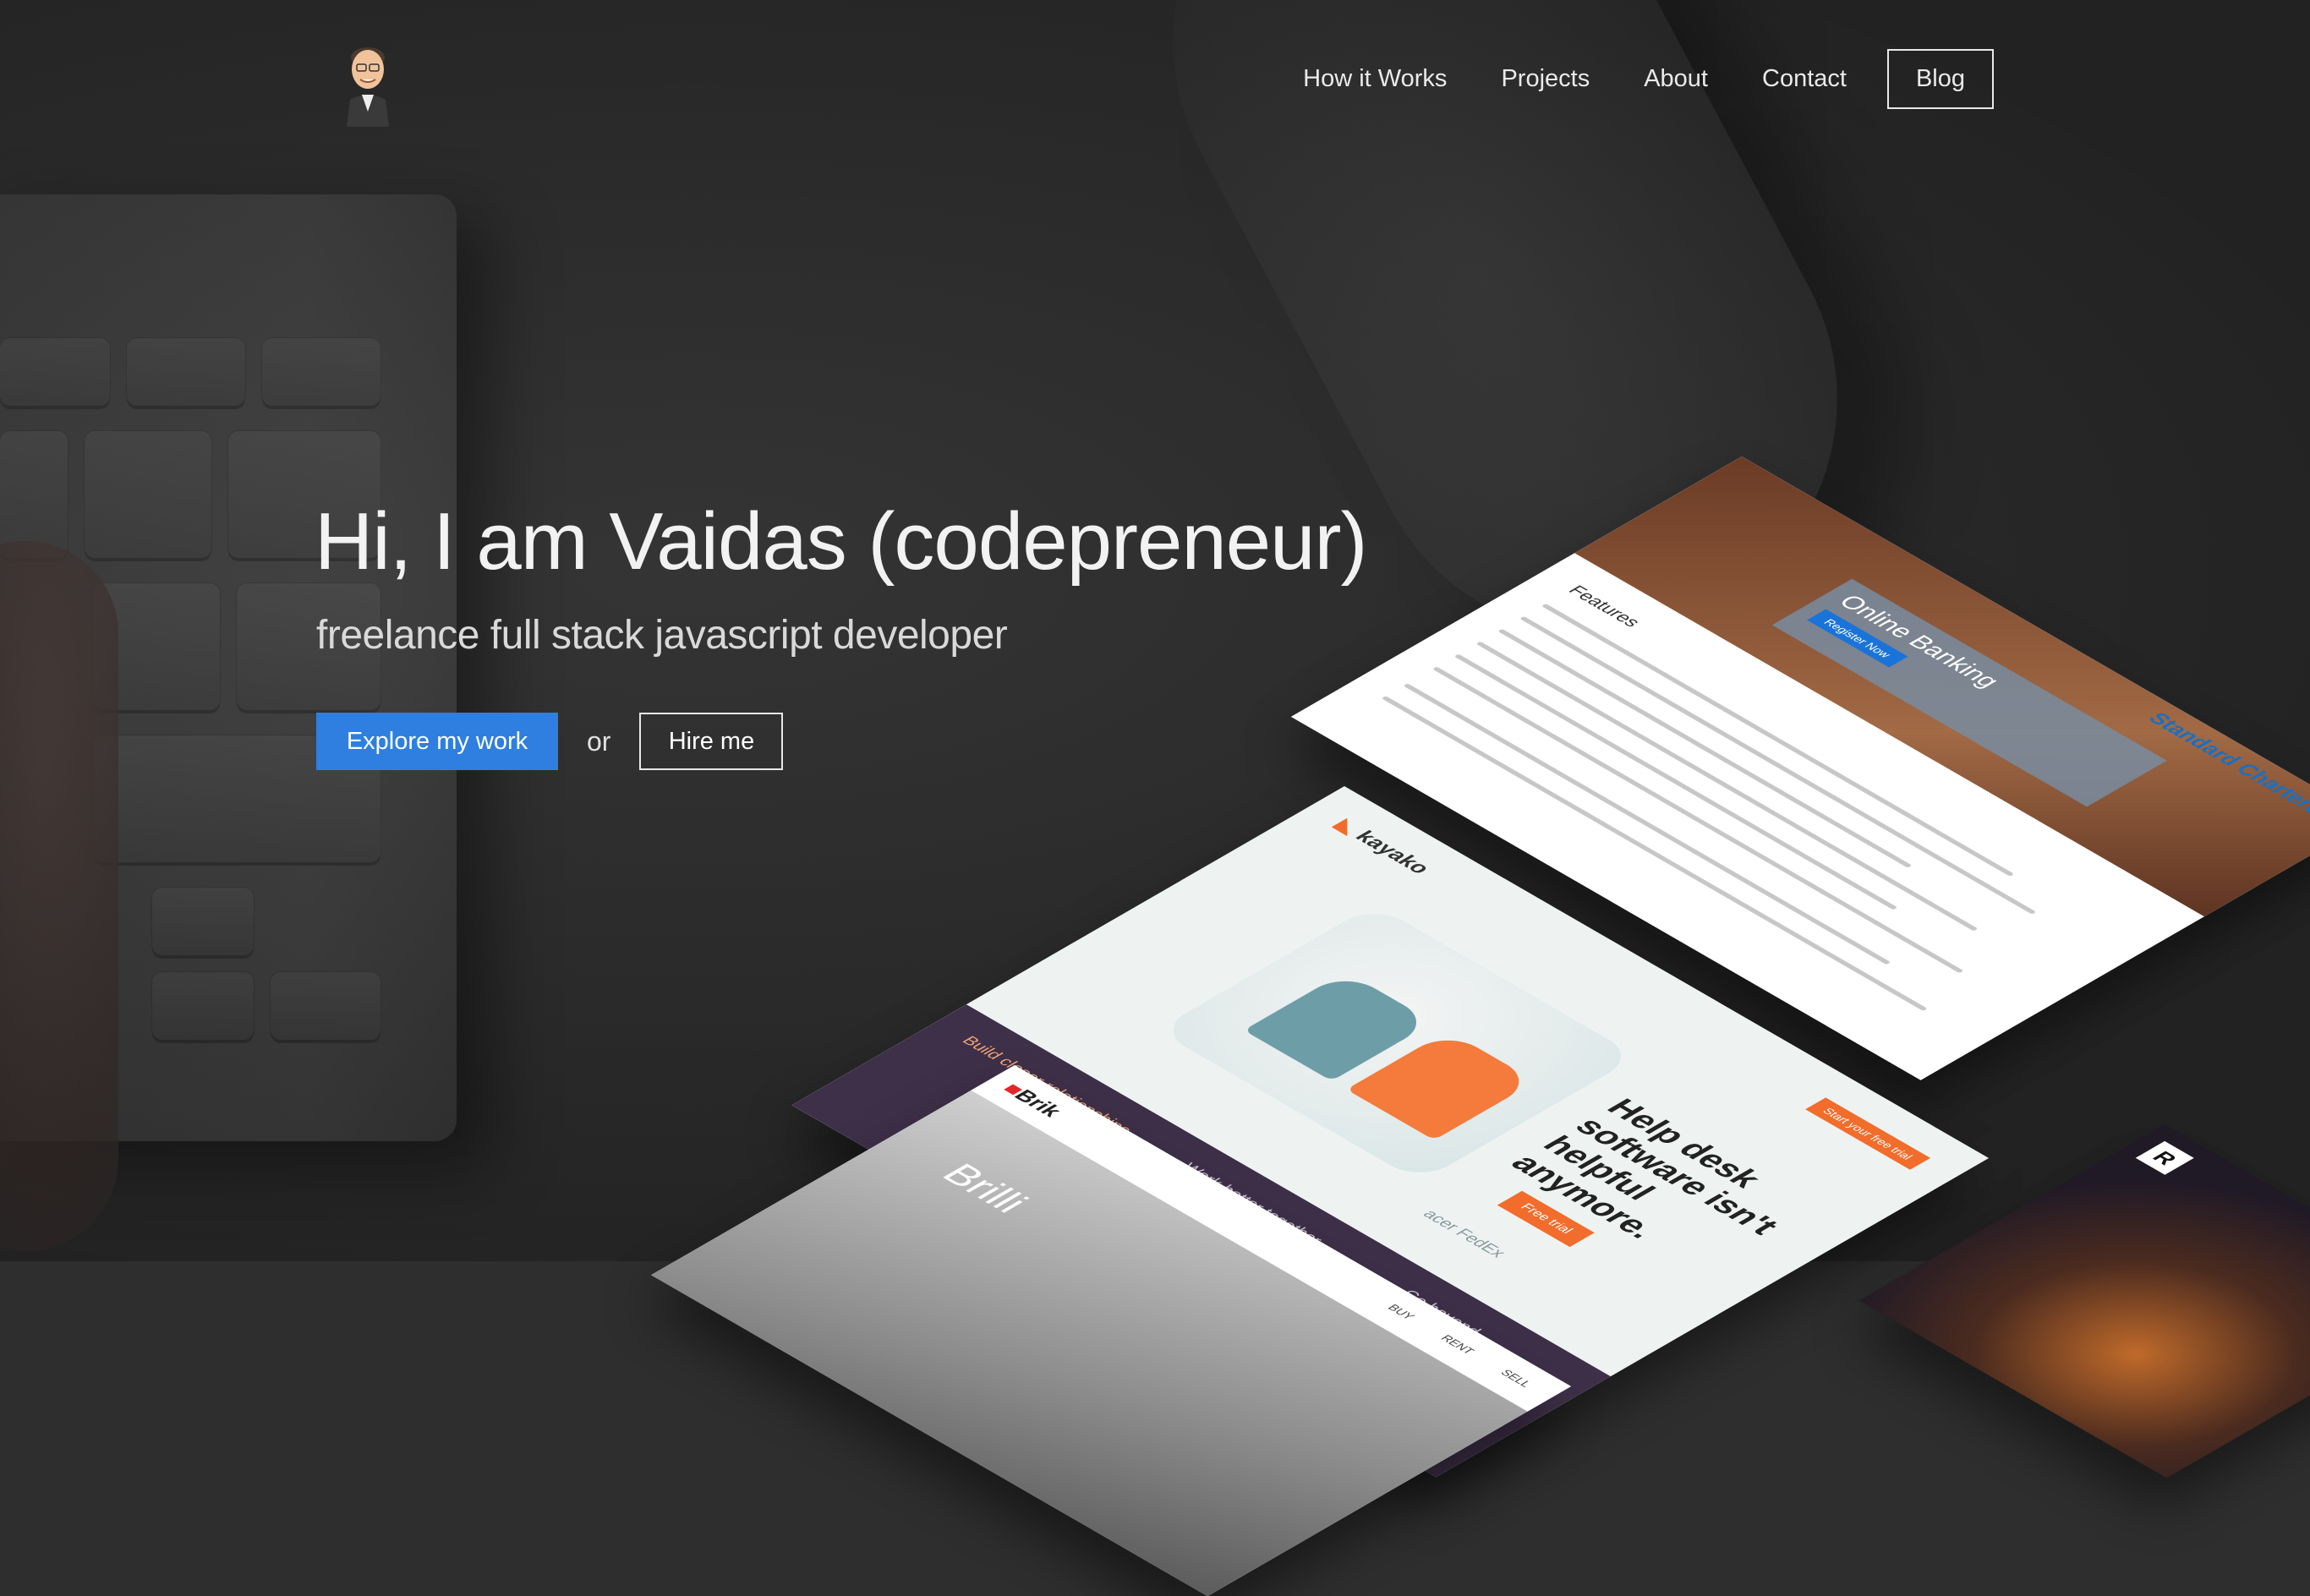 The height and width of the screenshot is (1596, 2310). I want to click on hire-me-button: Hire me, so click(712, 741).